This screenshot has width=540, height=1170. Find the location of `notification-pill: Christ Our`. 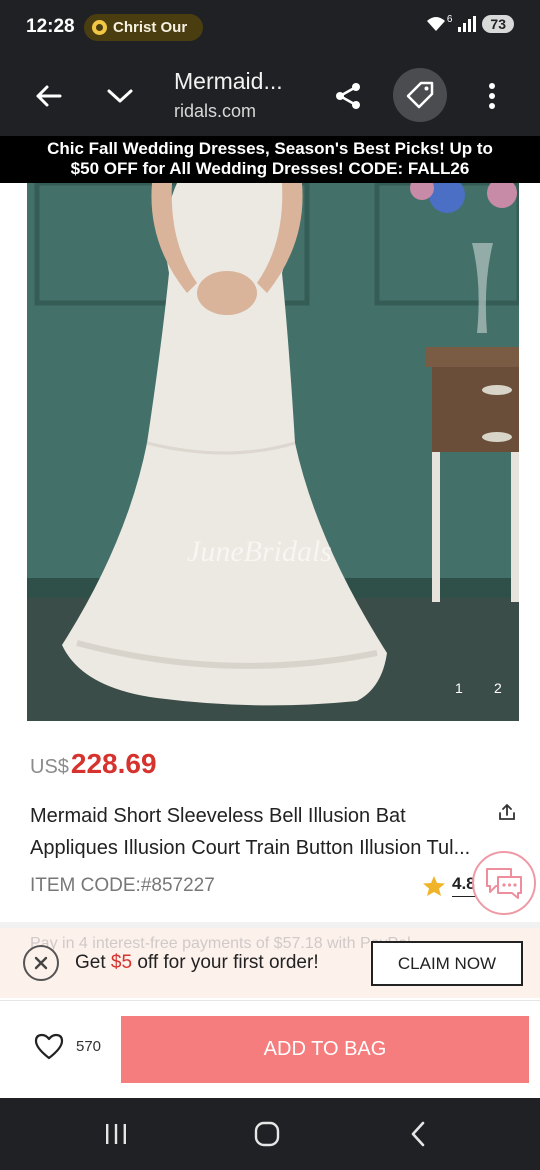

notification-pill: Christ Our is located at coordinates (144, 27).